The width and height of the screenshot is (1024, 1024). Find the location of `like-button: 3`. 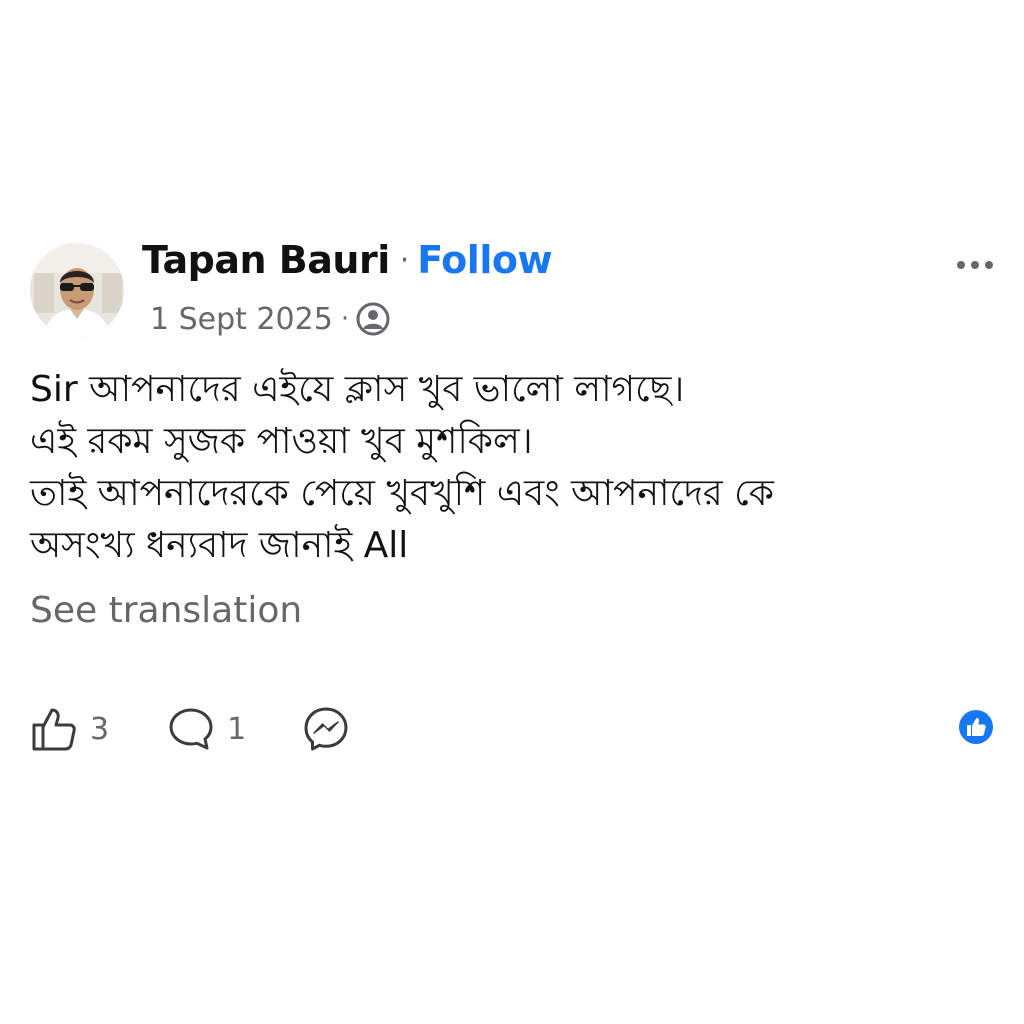

like-button: 3 is located at coordinates (69, 729).